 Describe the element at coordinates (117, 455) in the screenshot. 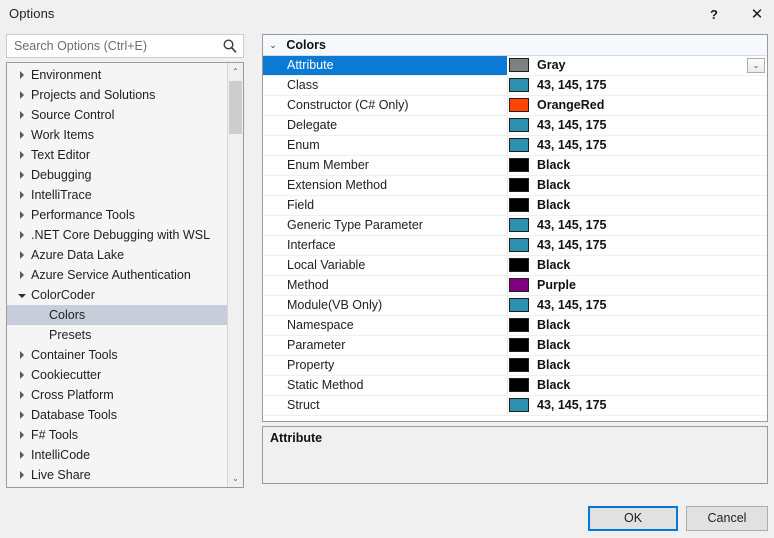

I see `sidebar-item-intellicode: IntelliCode` at that location.